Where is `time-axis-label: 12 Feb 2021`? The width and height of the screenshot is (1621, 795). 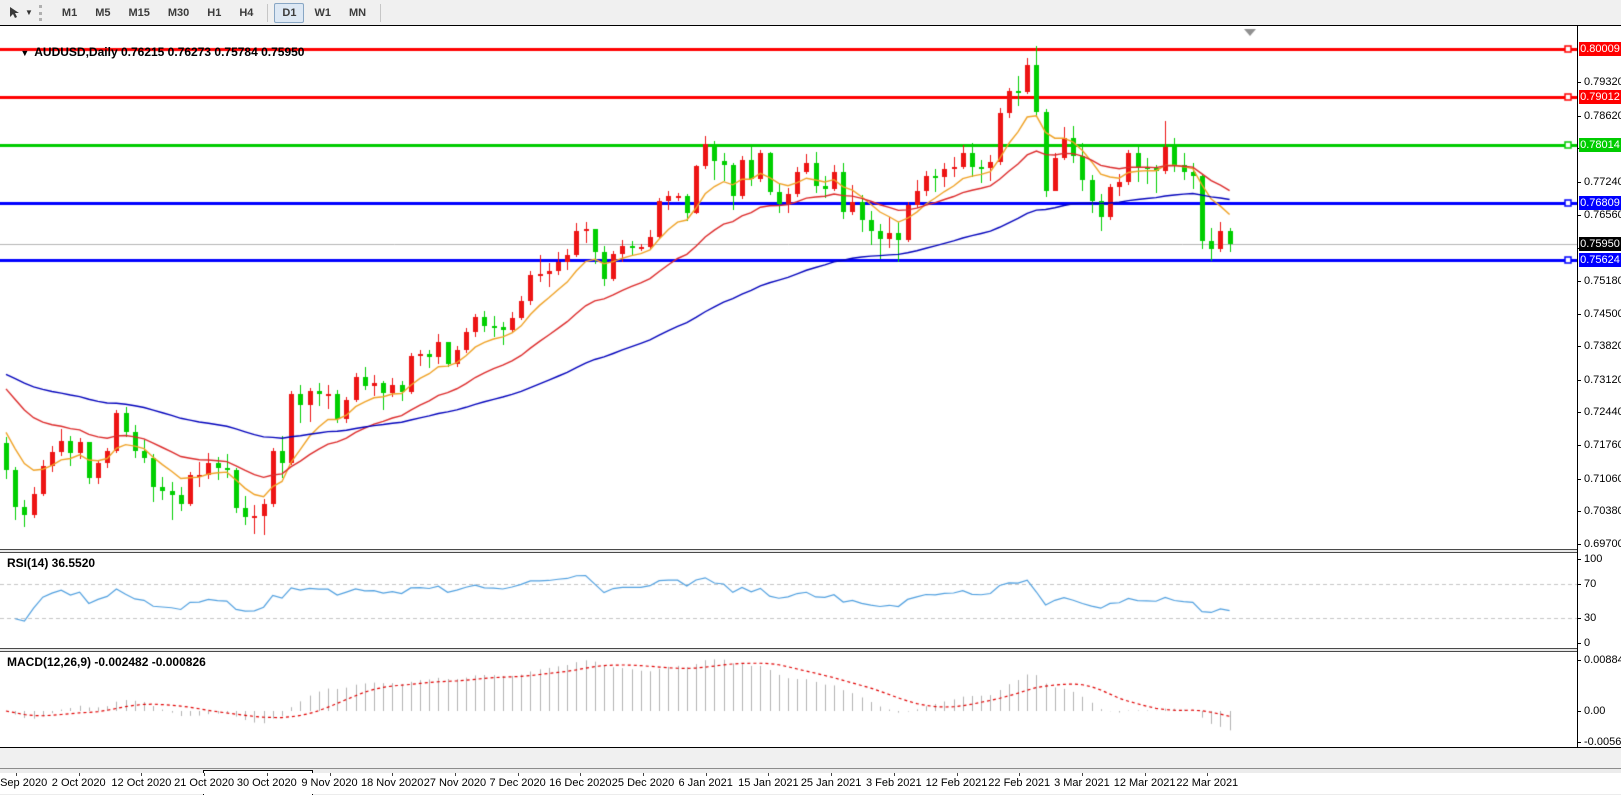
time-axis-label: 12 Feb 2021 is located at coordinates (956, 783).